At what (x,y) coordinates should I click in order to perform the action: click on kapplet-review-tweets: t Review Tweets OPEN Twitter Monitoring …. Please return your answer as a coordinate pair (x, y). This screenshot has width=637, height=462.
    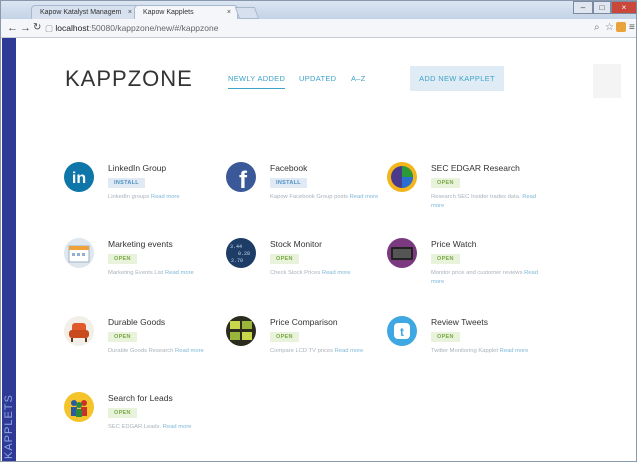
    Looking at the image, I should click on (464, 351).